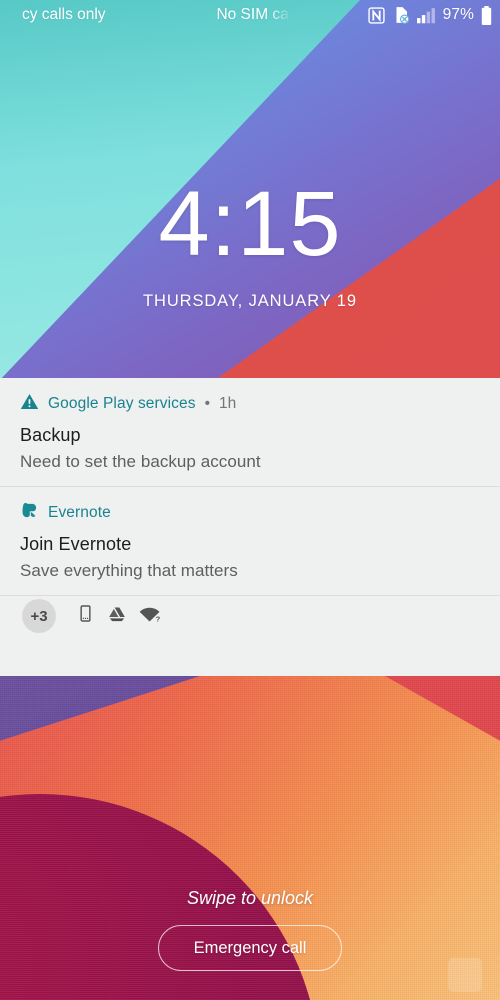 This screenshot has height=1000, width=500. What do you see at coordinates (376, 15) in the screenshot?
I see `nfc-icon` at bounding box center [376, 15].